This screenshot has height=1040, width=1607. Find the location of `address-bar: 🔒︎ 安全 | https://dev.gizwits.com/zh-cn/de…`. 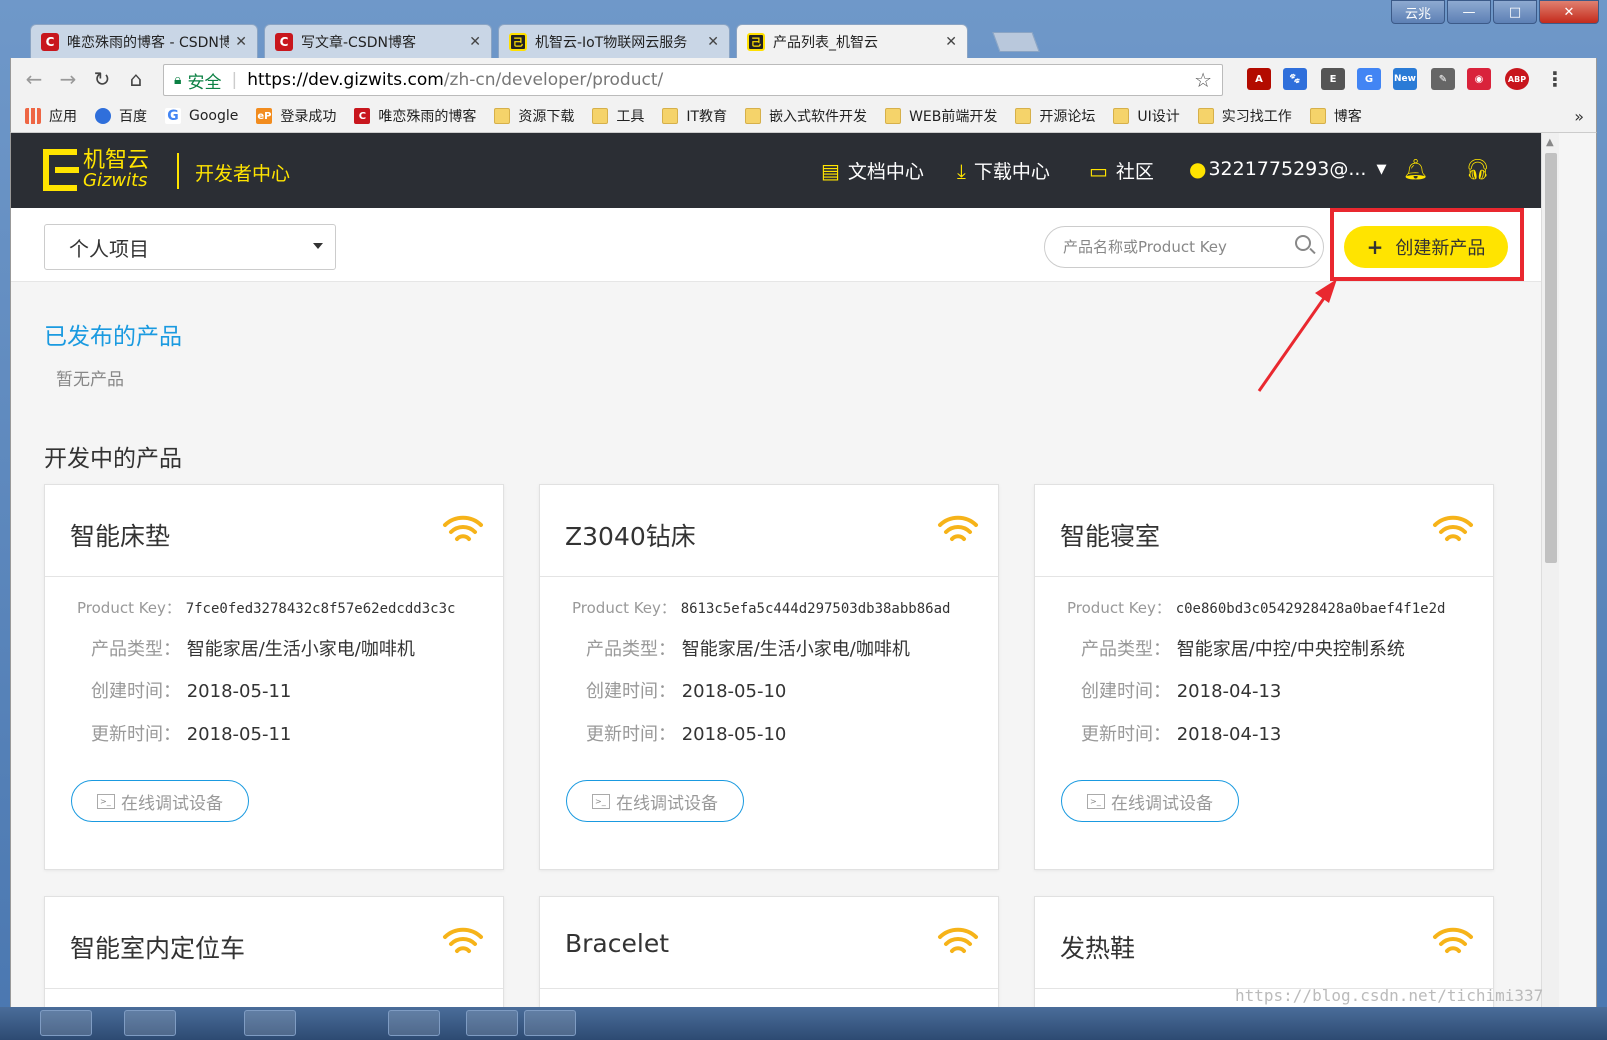

address-bar: 🔒︎ 安全 | https://dev.gizwits.com/zh-cn/de… is located at coordinates (693, 80).